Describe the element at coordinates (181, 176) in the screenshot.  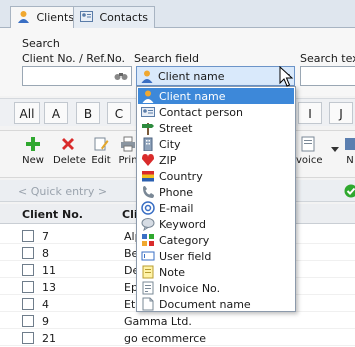
I see `option-label: Country` at that location.